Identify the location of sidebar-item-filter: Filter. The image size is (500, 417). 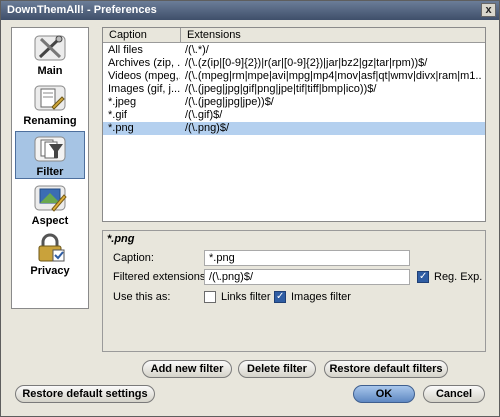
(50, 155).